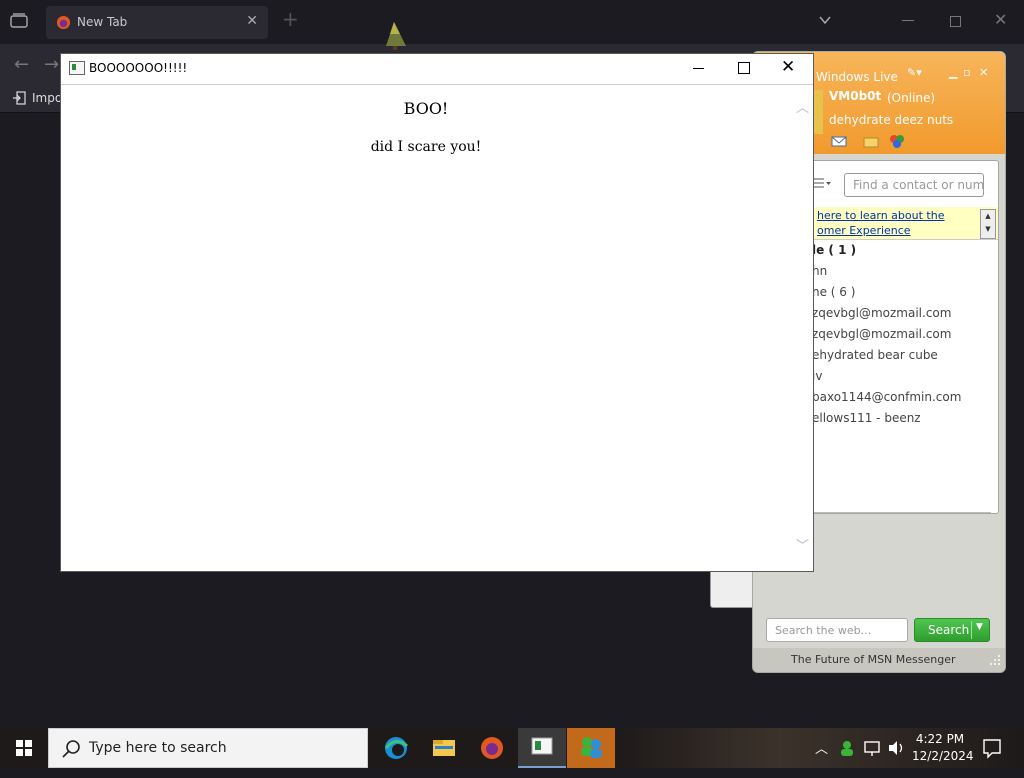 The image size is (1024, 778). What do you see at coordinates (819, 271) in the screenshot?
I see `contact-list-item: hn` at bounding box center [819, 271].